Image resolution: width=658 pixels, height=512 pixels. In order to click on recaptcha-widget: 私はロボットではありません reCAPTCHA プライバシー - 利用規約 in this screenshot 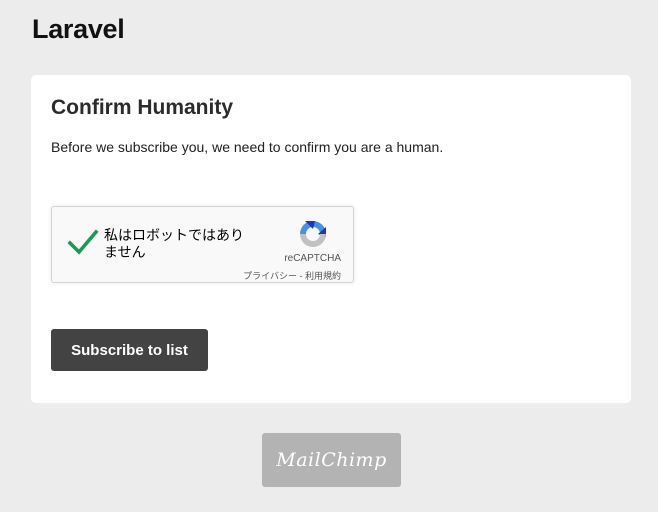, I will do `click(202, 244)`.